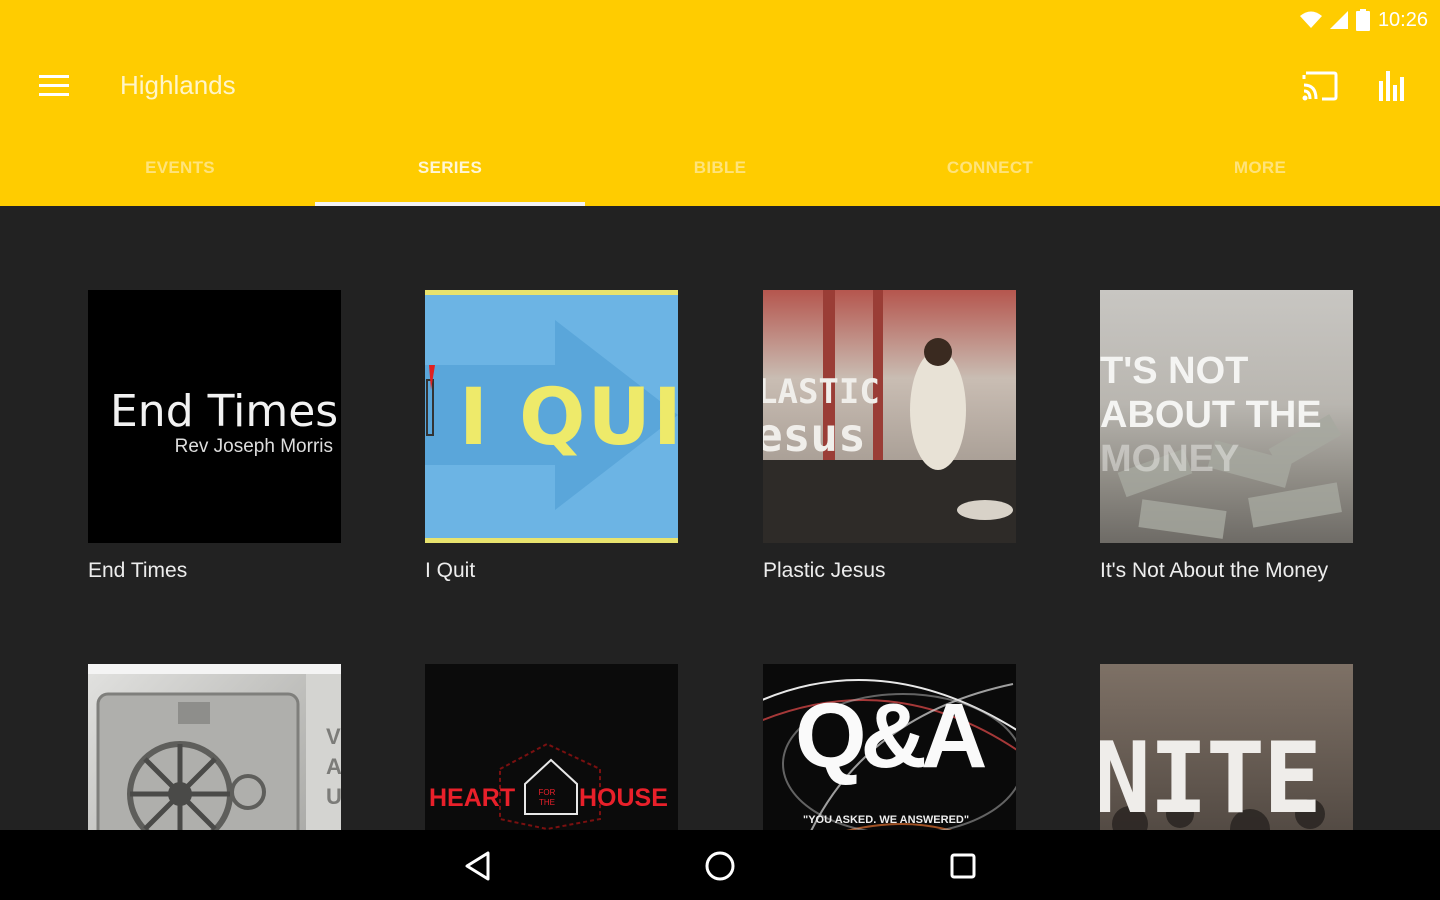  I want to click on tab-bible: BIBLE, so click(720, 173).